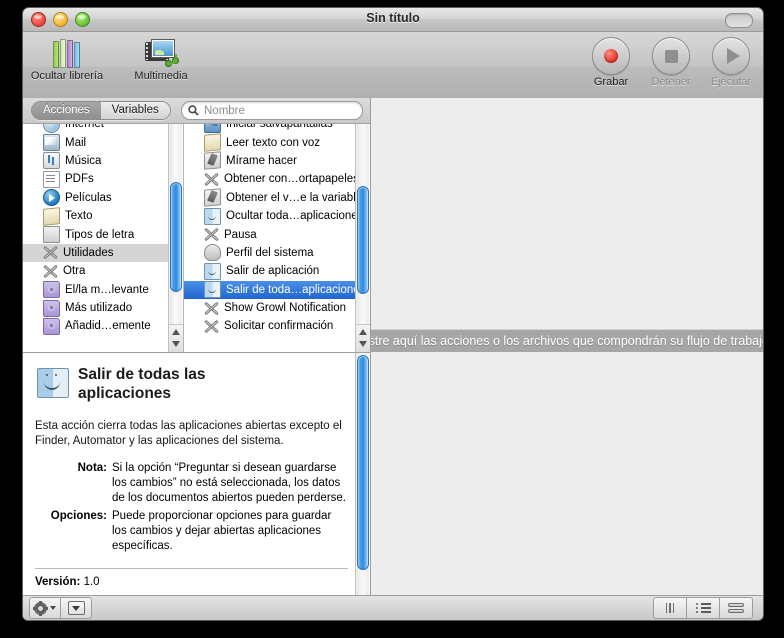 The image size is (784, 638). What do you see at coordinates (79, 179) in the screenshot?
I see `category-label: PDFs` at bounding box center [79, 179].